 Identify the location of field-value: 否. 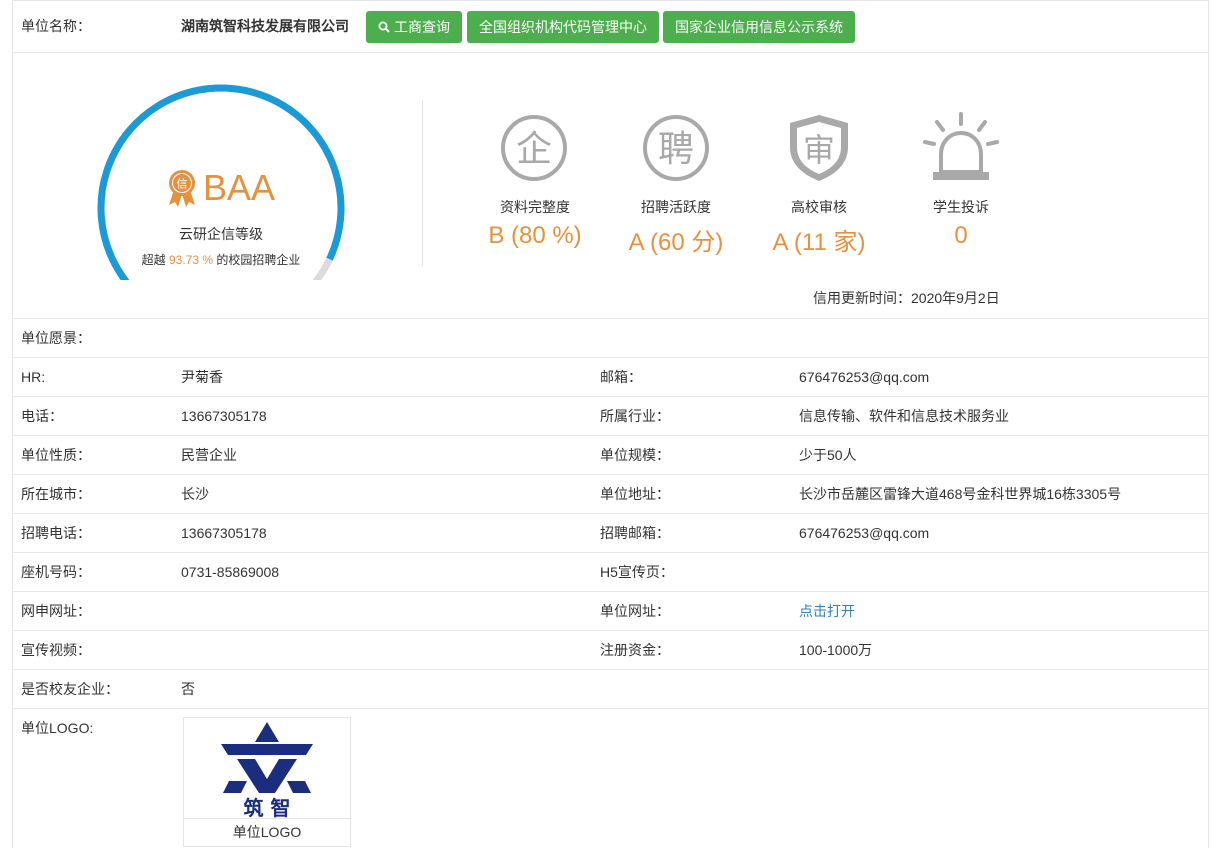
(188, 689).